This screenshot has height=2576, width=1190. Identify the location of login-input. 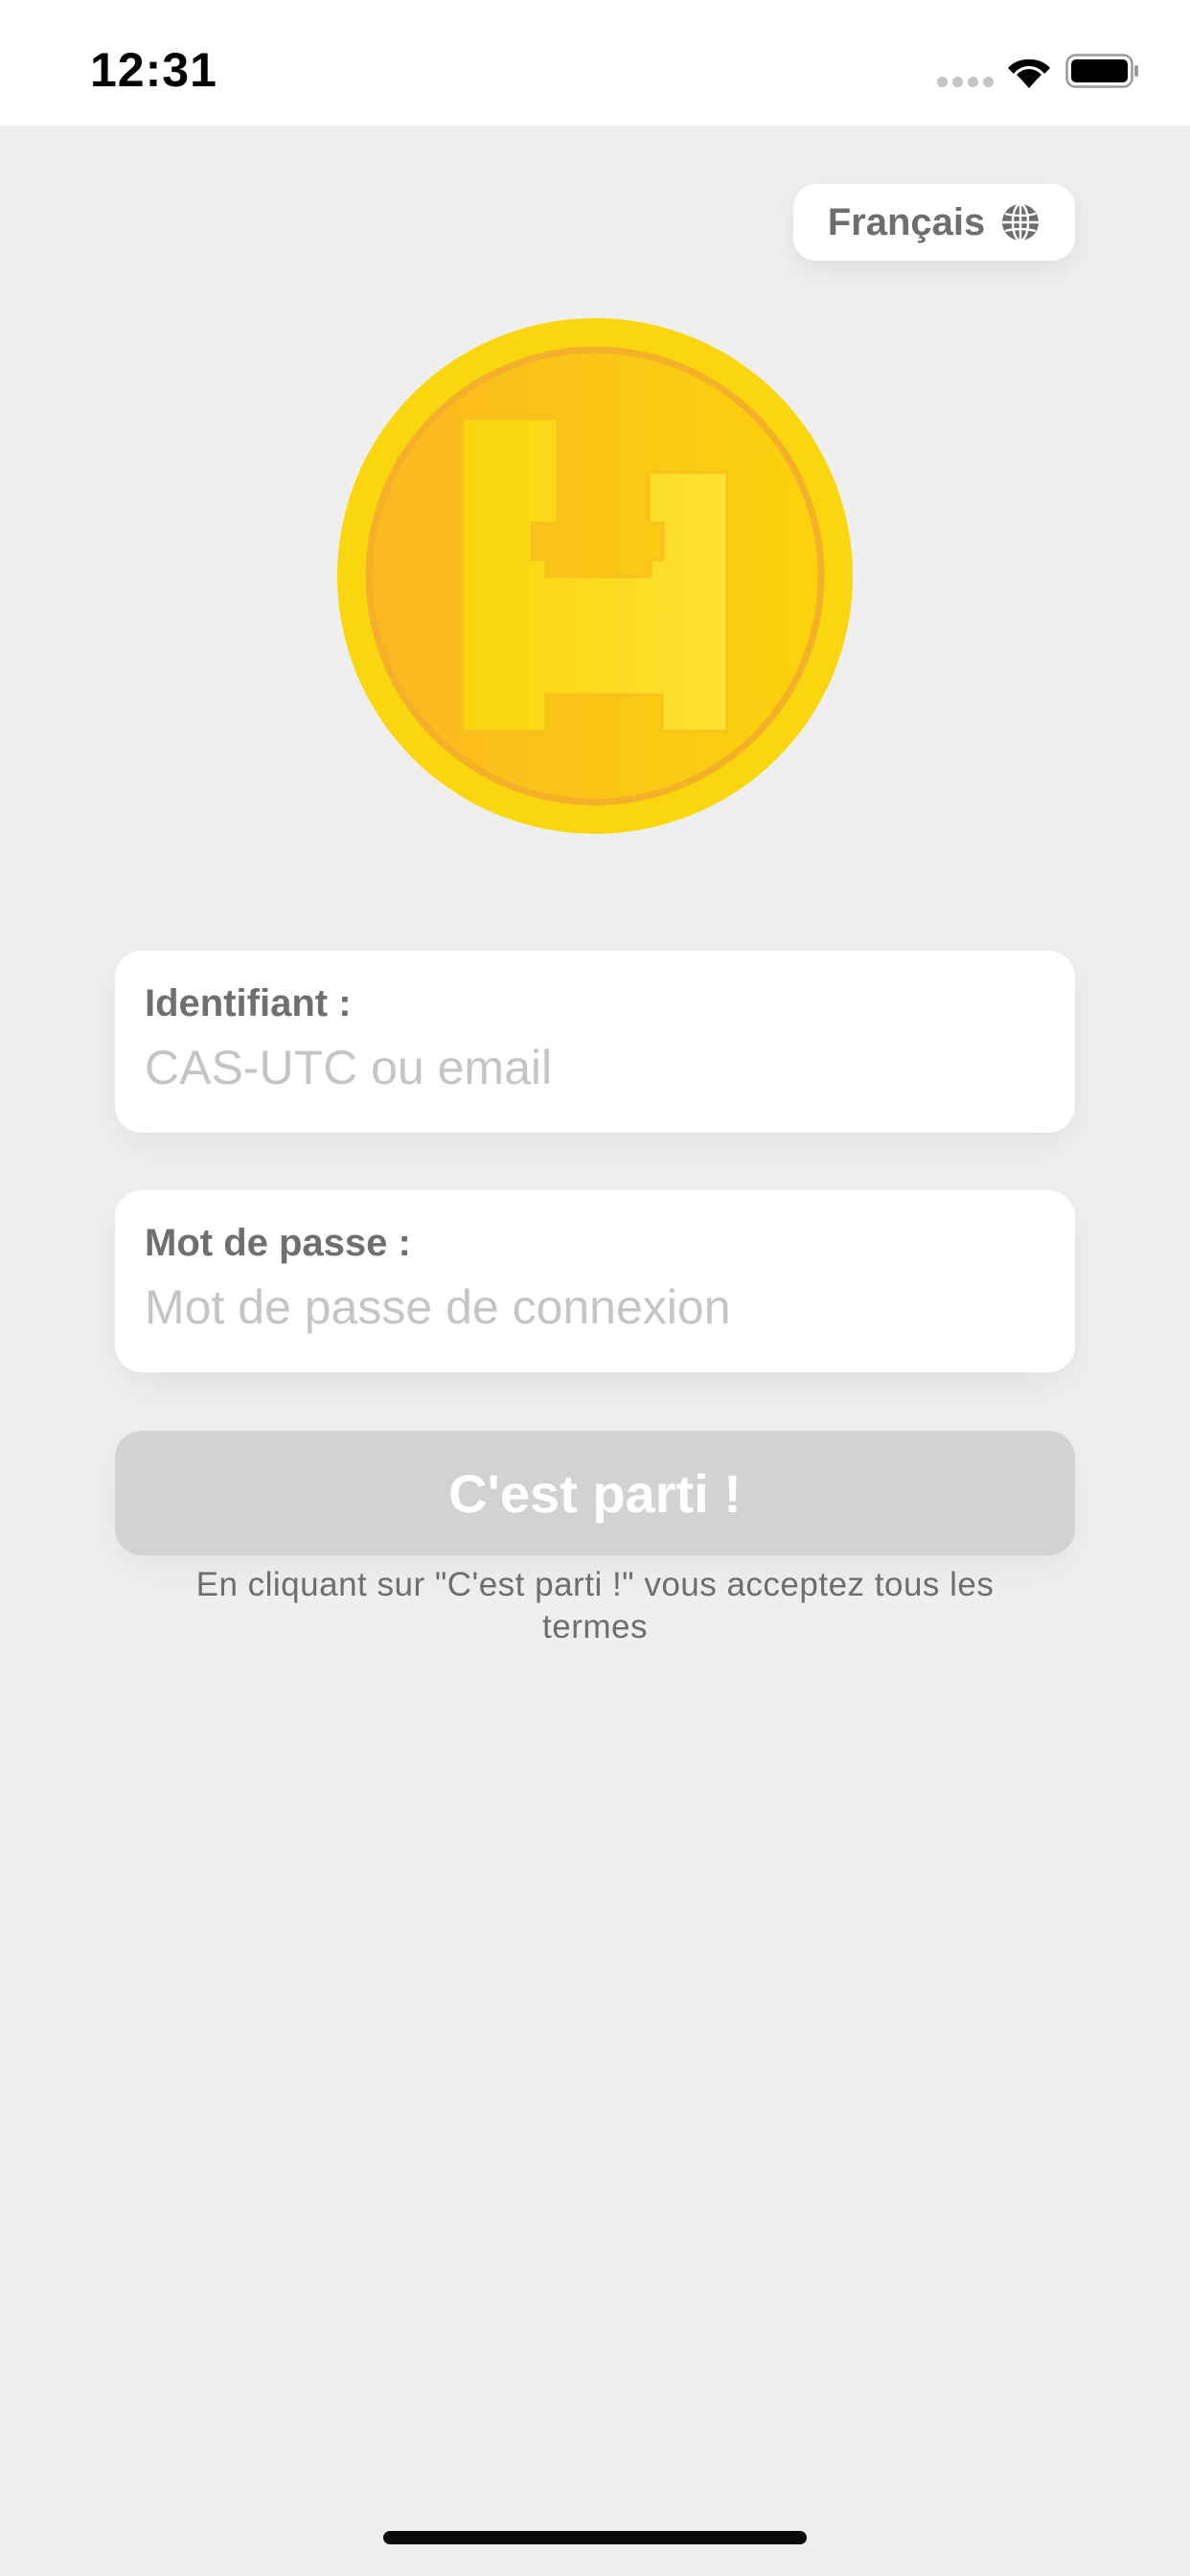
(595, 1067).